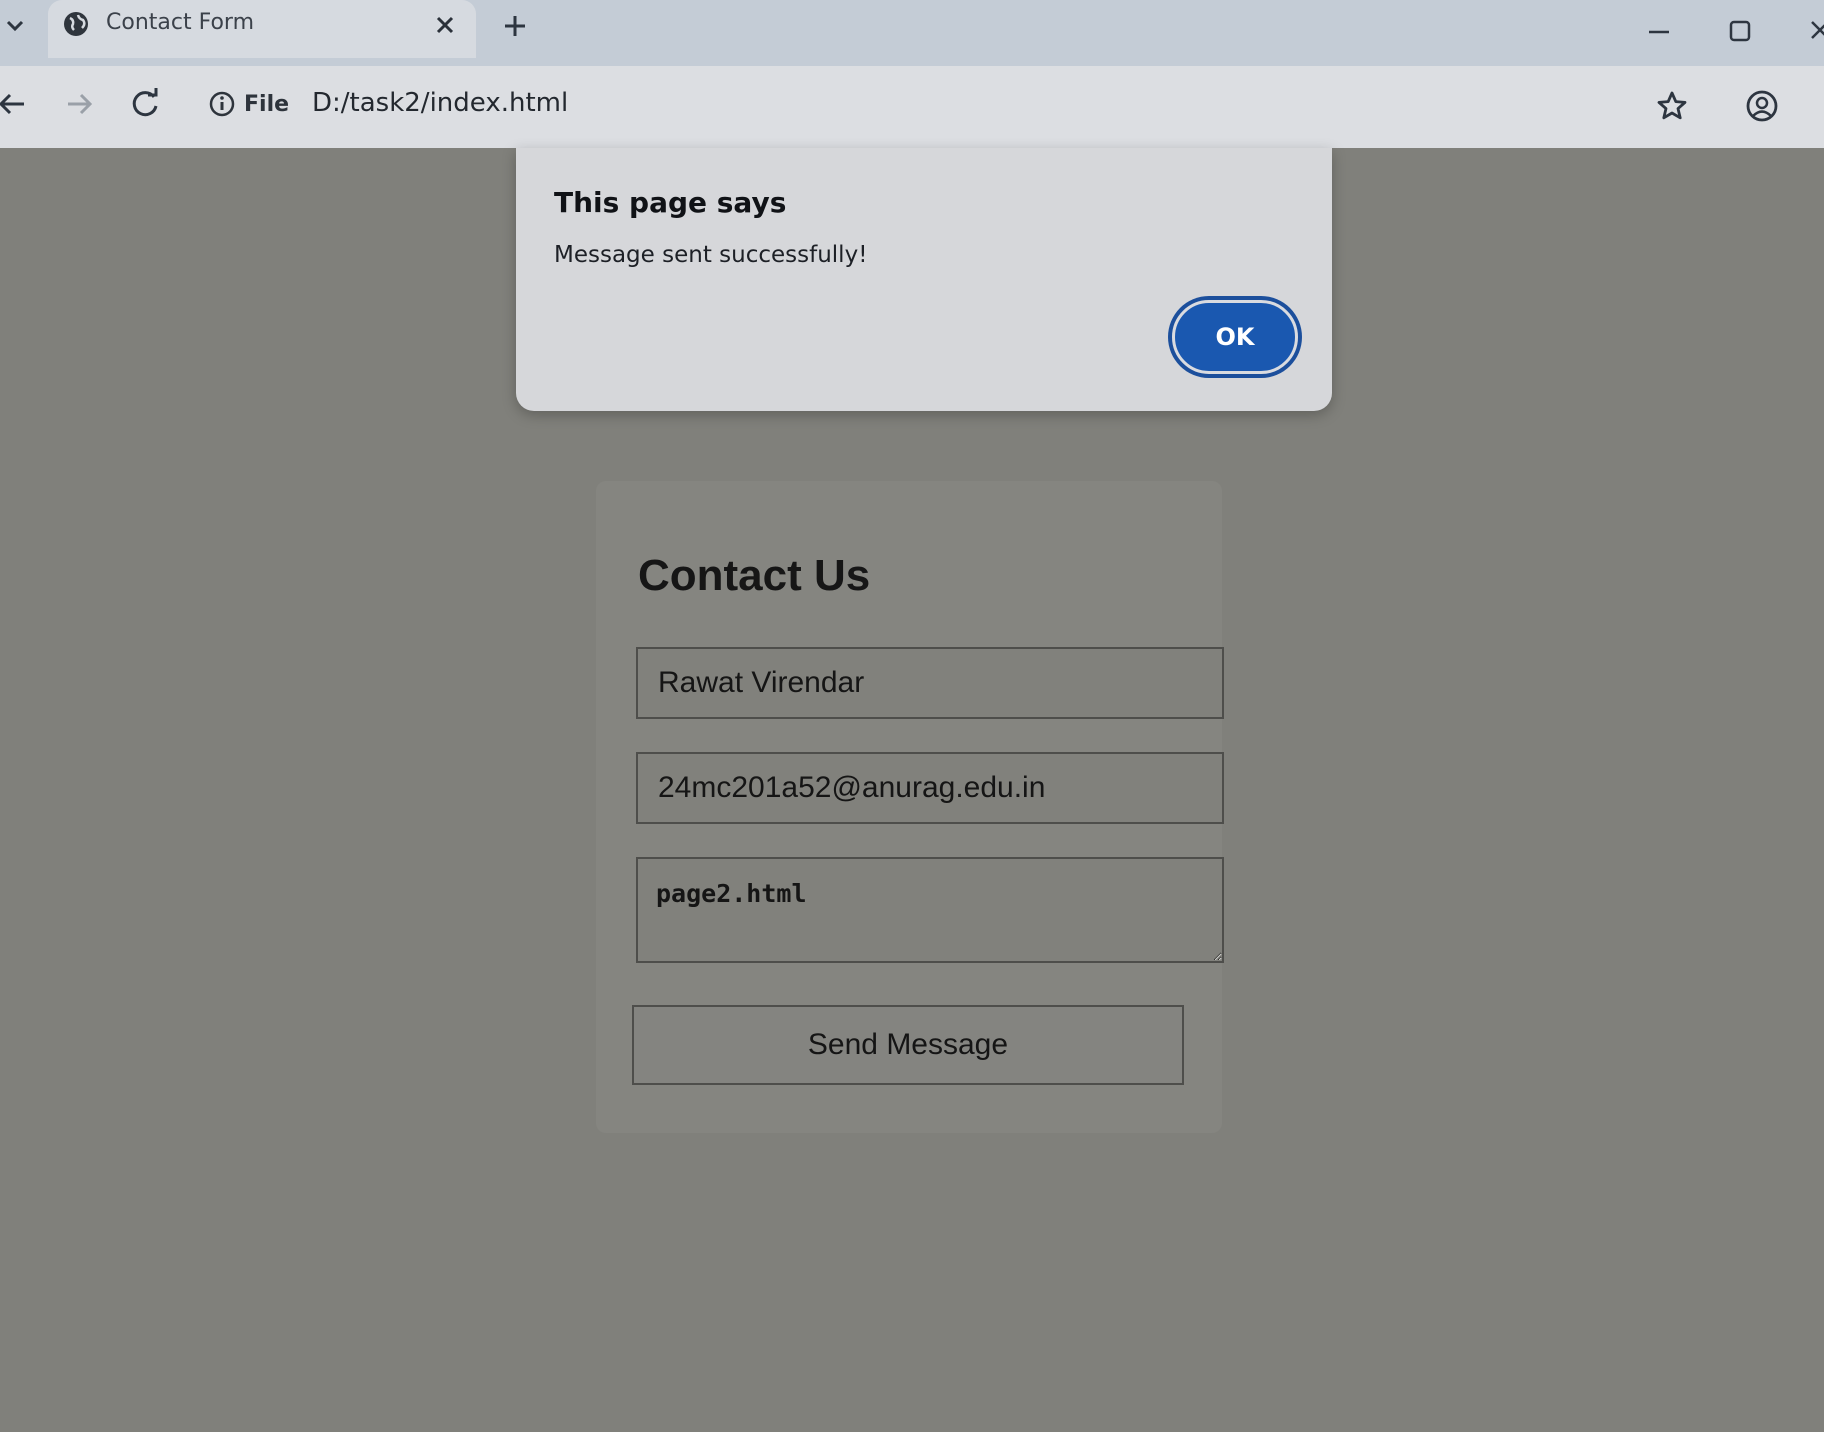 The image size is (1824, 1432). What do you see at coordinates (222, 104) in the screenshot?
I see `info-icon` at bounding box center [222, 104].